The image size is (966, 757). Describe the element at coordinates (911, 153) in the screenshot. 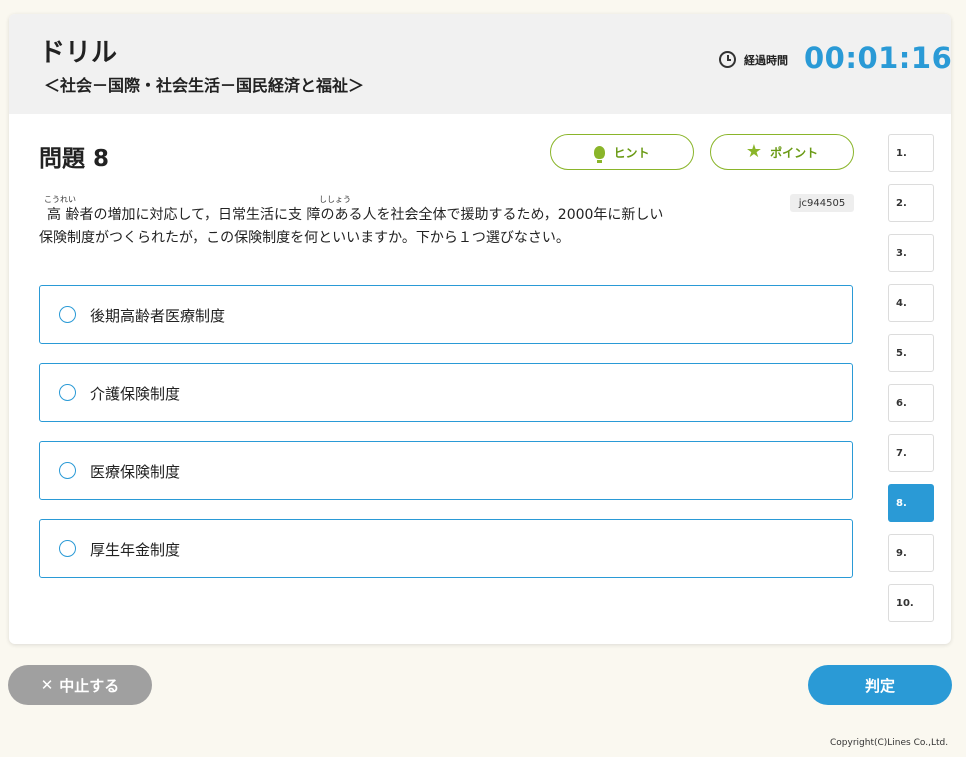

I see `question-nav-1: 1.` at that location.